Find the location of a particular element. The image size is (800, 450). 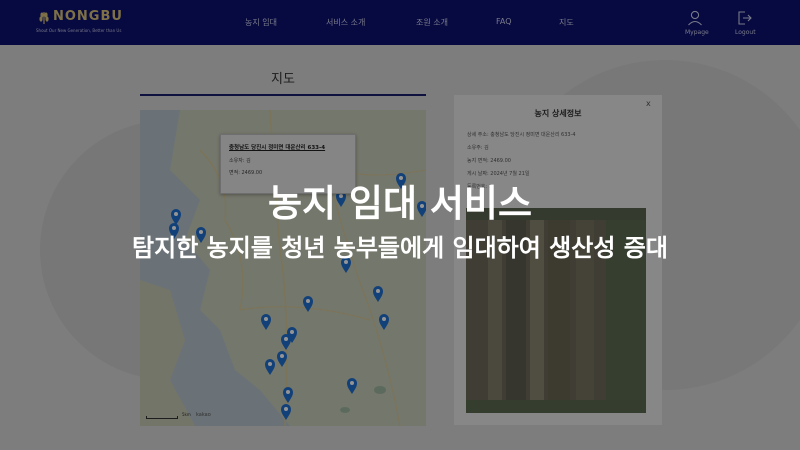

hero-title: 농지 임대 서비스 is located at coordinates (400, 203).